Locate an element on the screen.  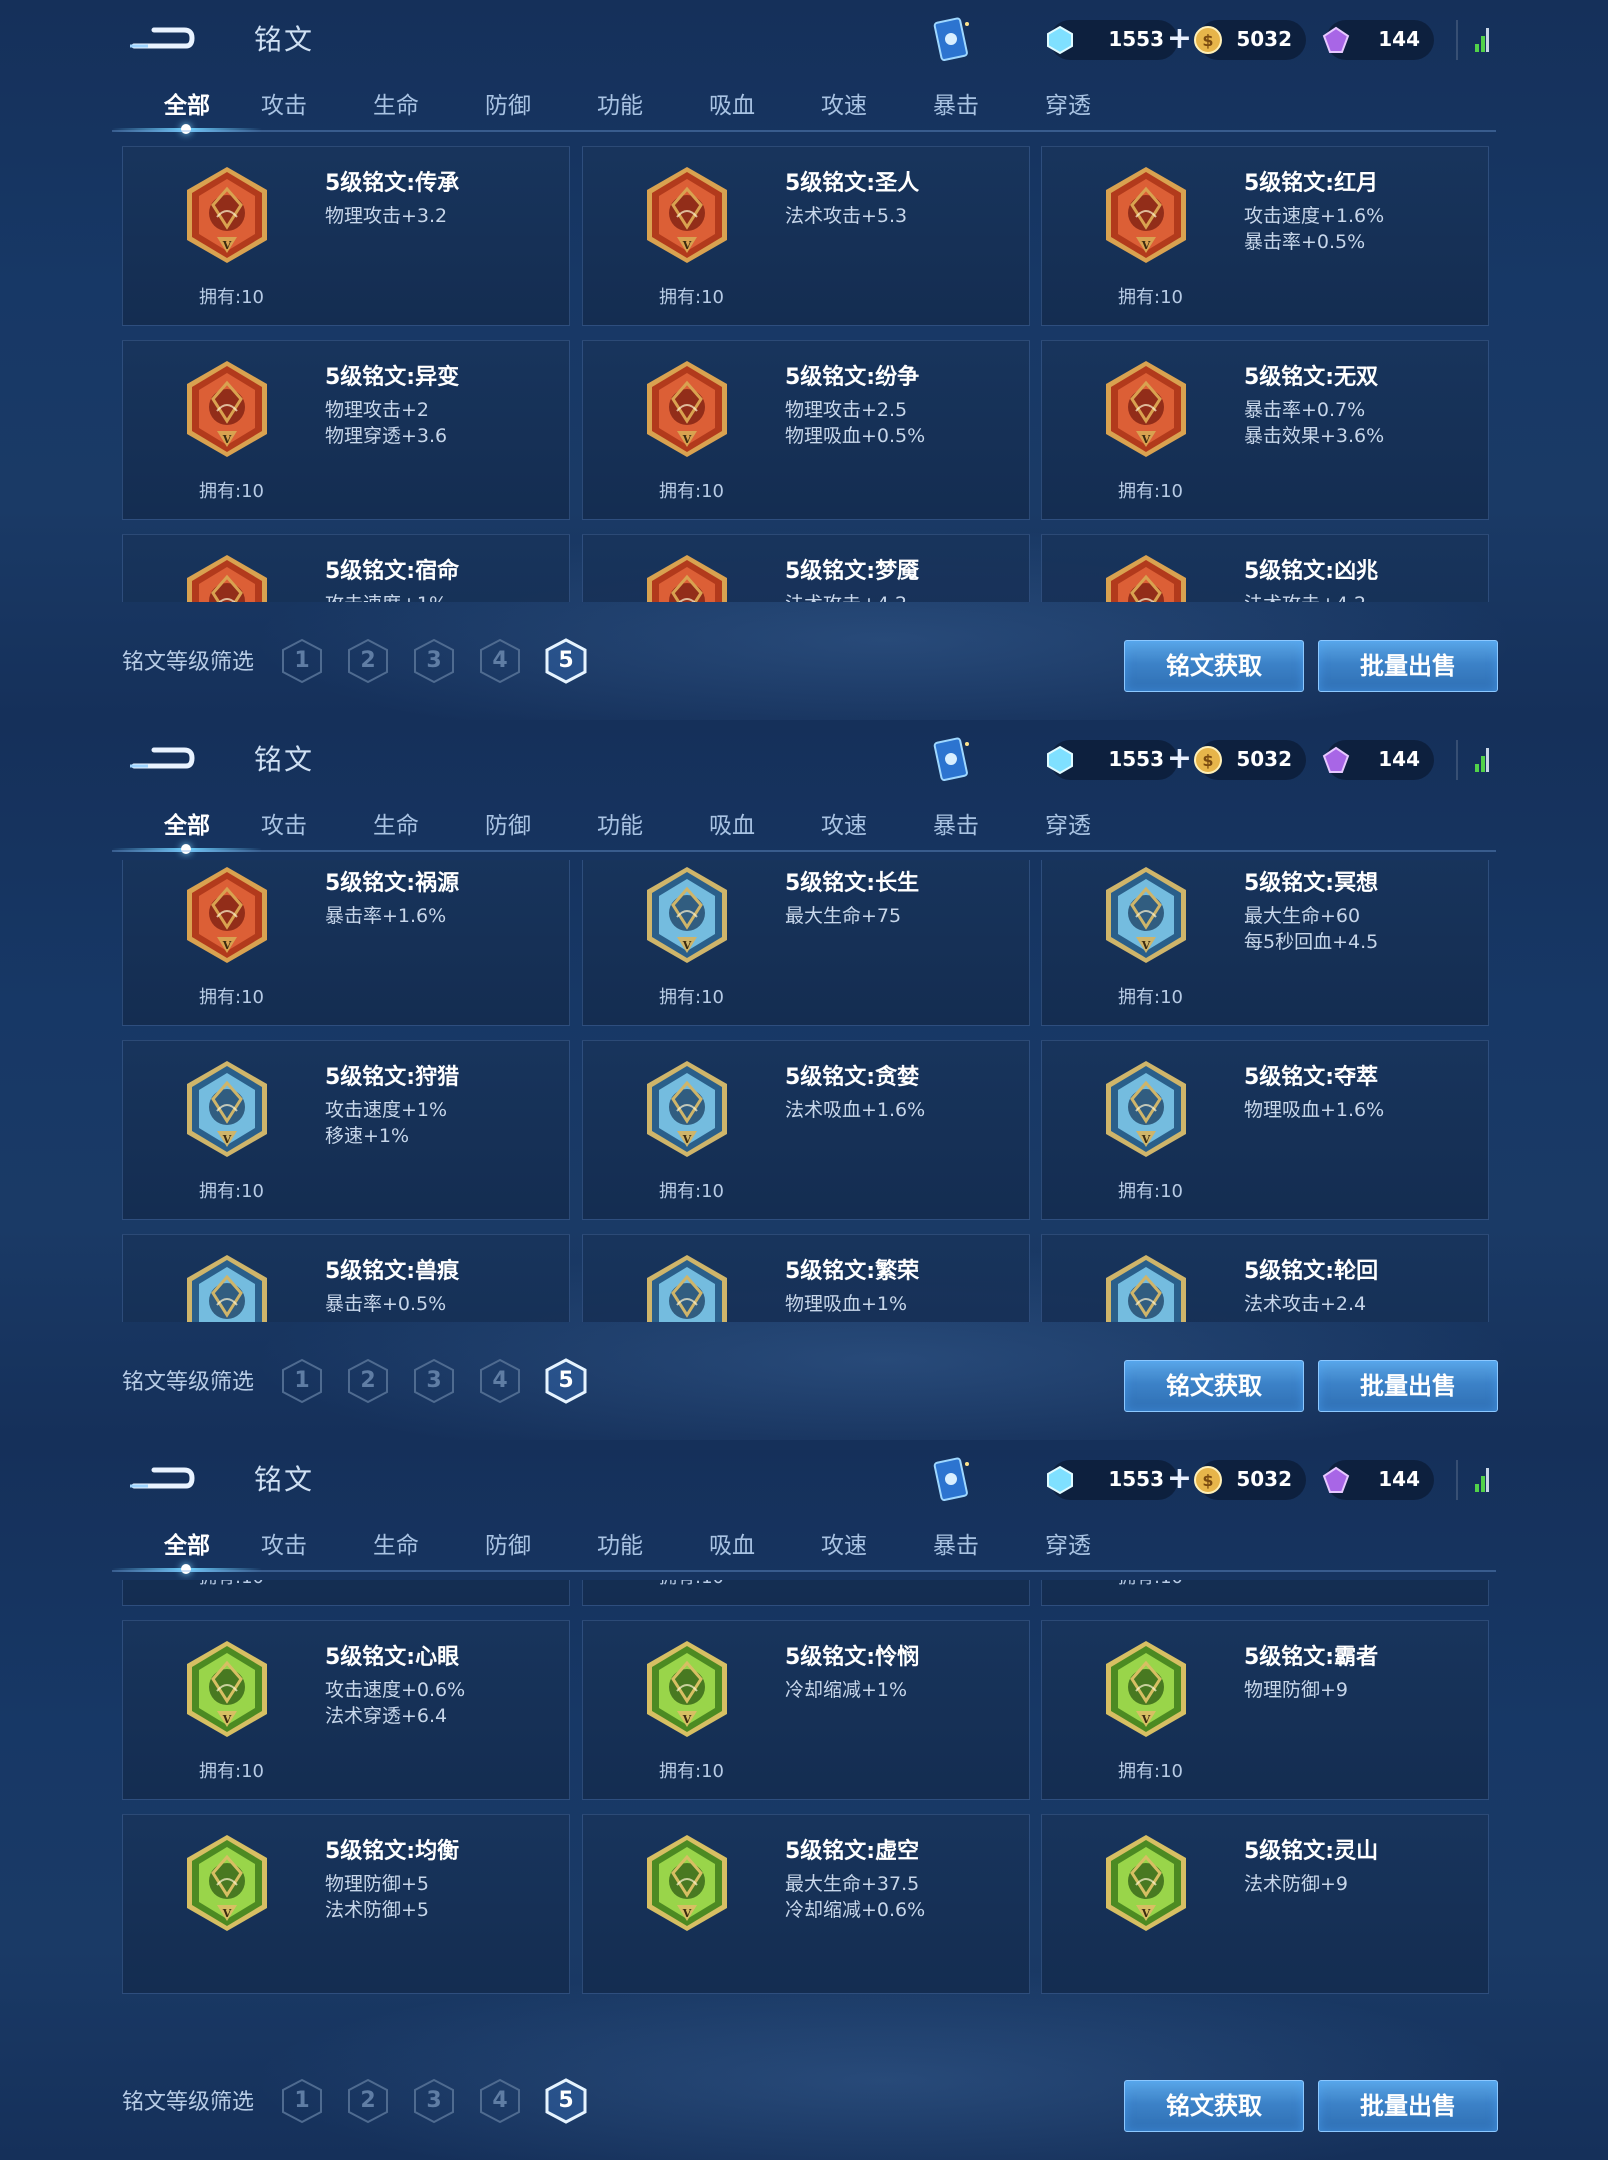
inscription-card: V 5级铭文:祸源 暴击率+1.6% 拥有:10 is located at coordinates (346, 943).